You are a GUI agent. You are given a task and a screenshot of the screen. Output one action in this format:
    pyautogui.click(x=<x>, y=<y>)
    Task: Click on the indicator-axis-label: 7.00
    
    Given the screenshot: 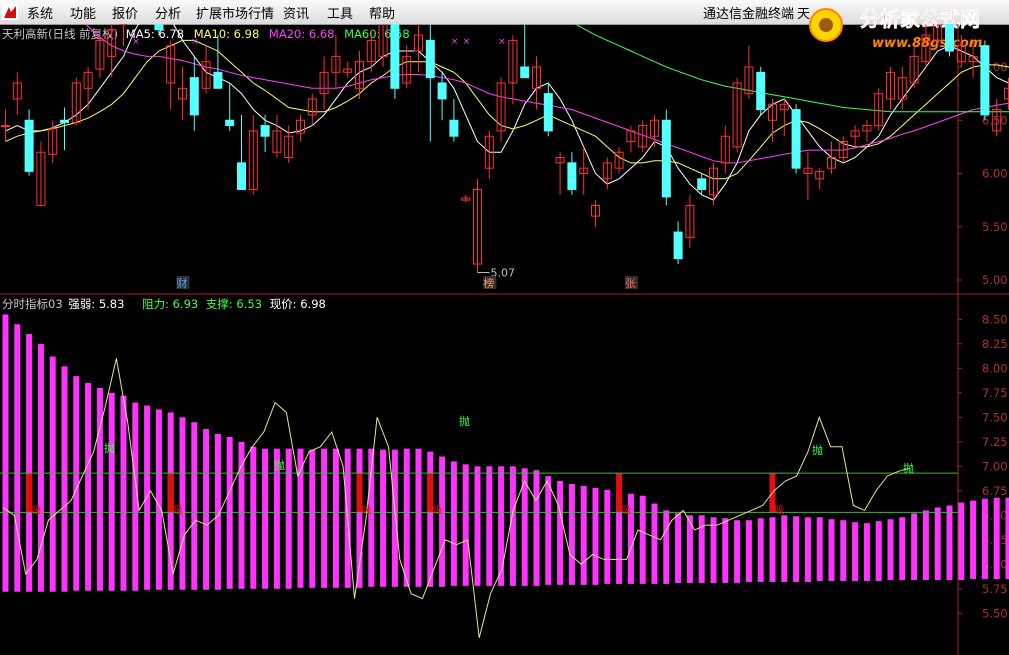 What is the action you would take?
    pyautogui.click(x=995, y=466)
    